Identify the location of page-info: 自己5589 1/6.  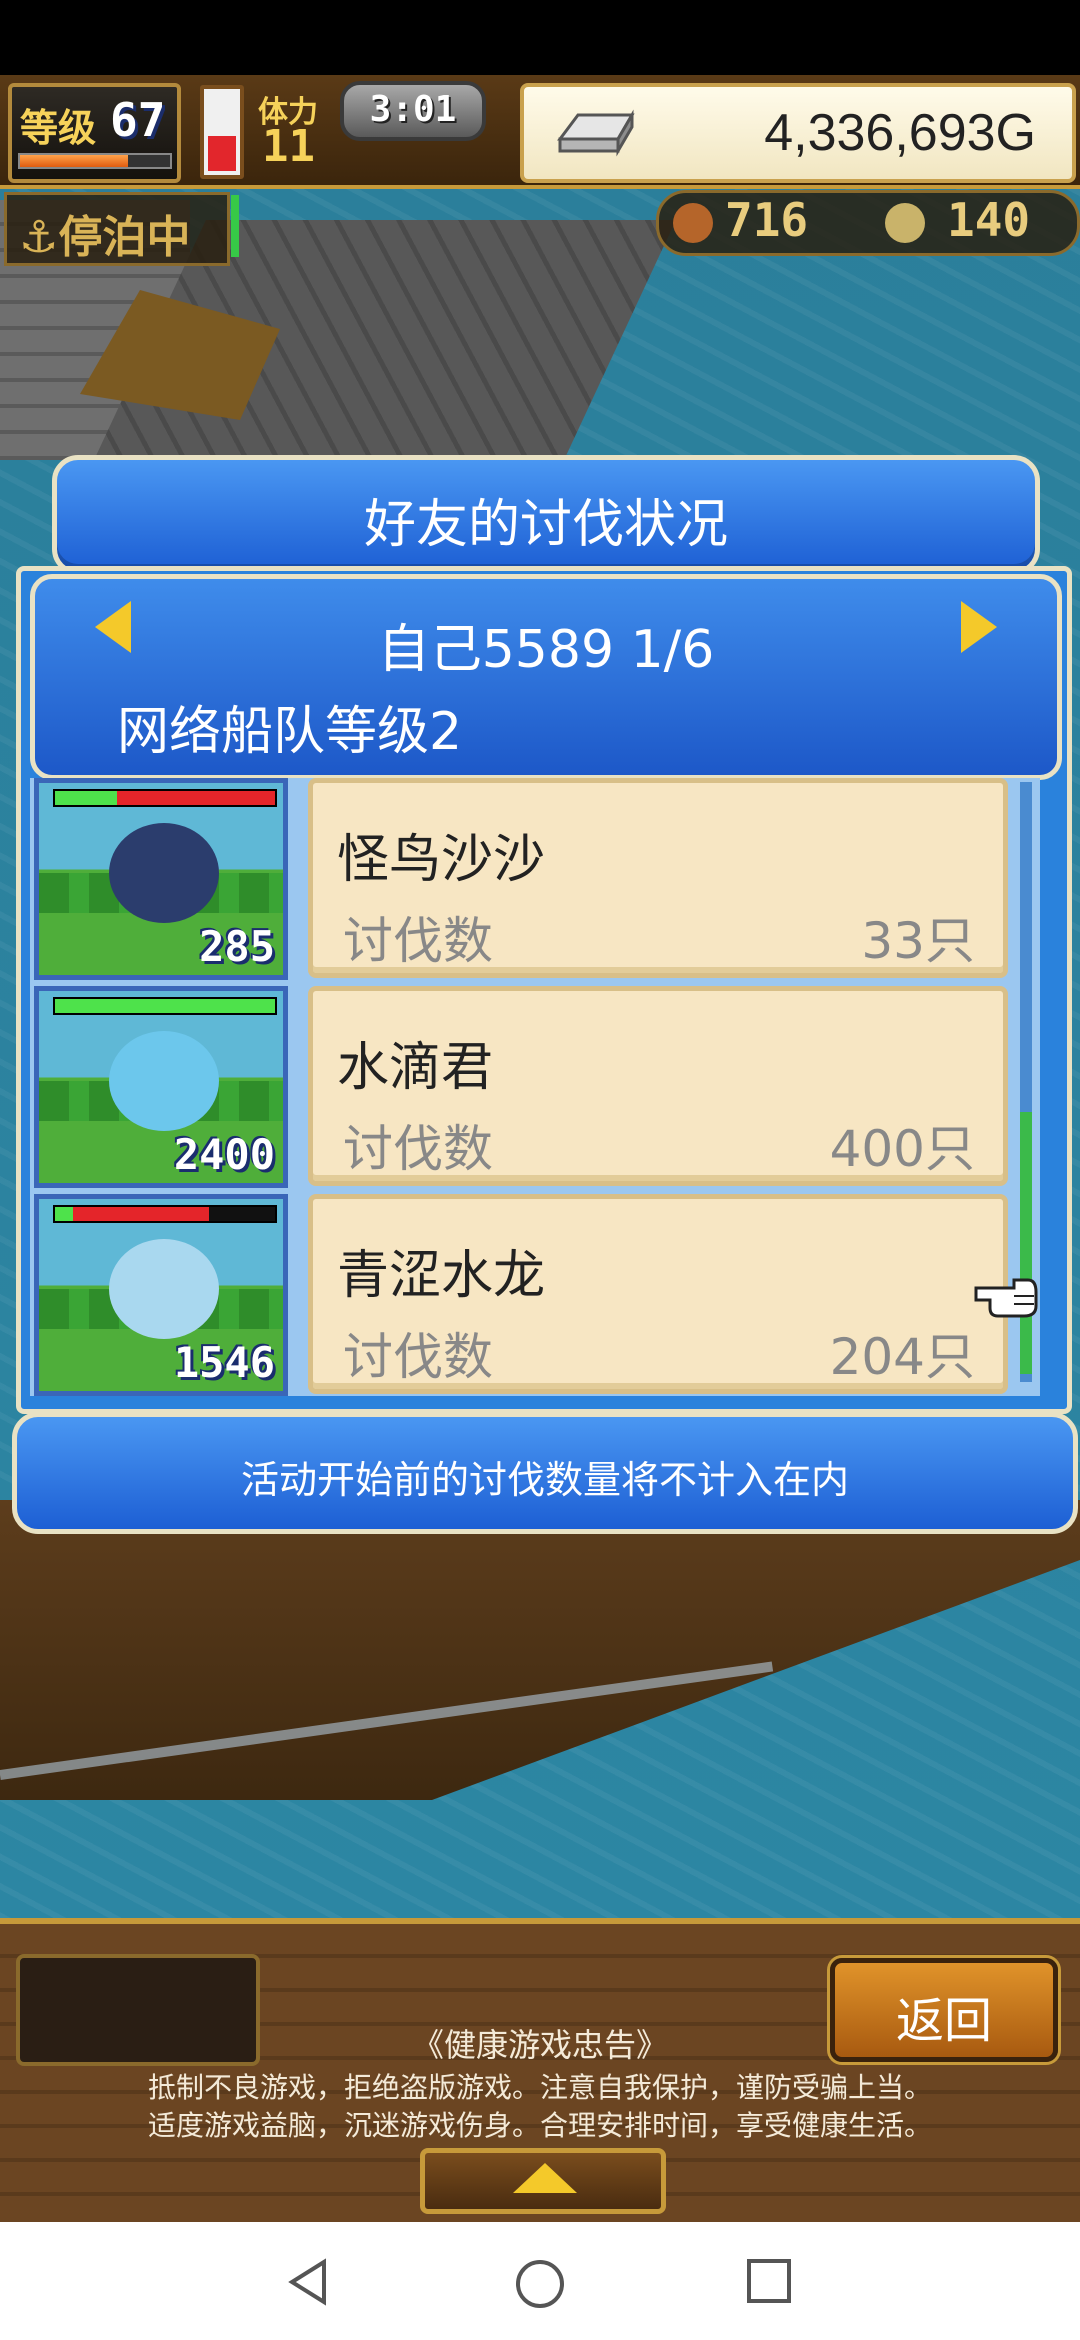
(546, 650).